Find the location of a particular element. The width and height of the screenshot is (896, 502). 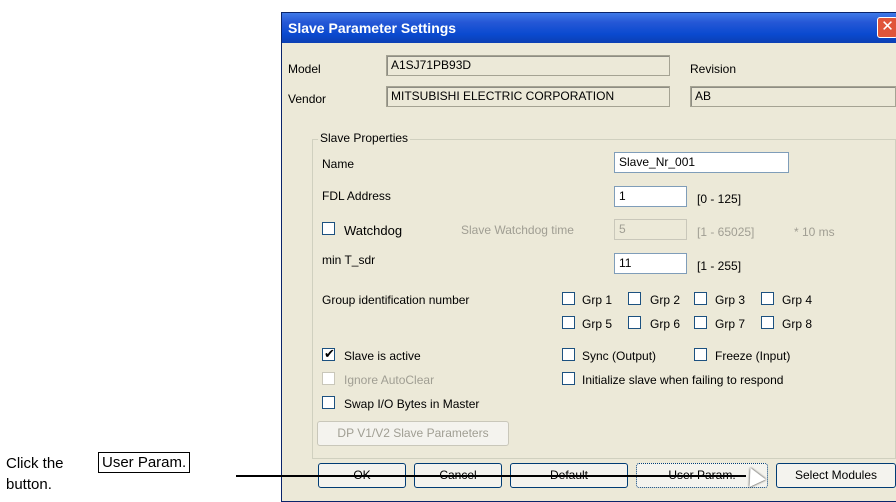

hint-user-param-box: User Param. is located at coordinates (144, 462).